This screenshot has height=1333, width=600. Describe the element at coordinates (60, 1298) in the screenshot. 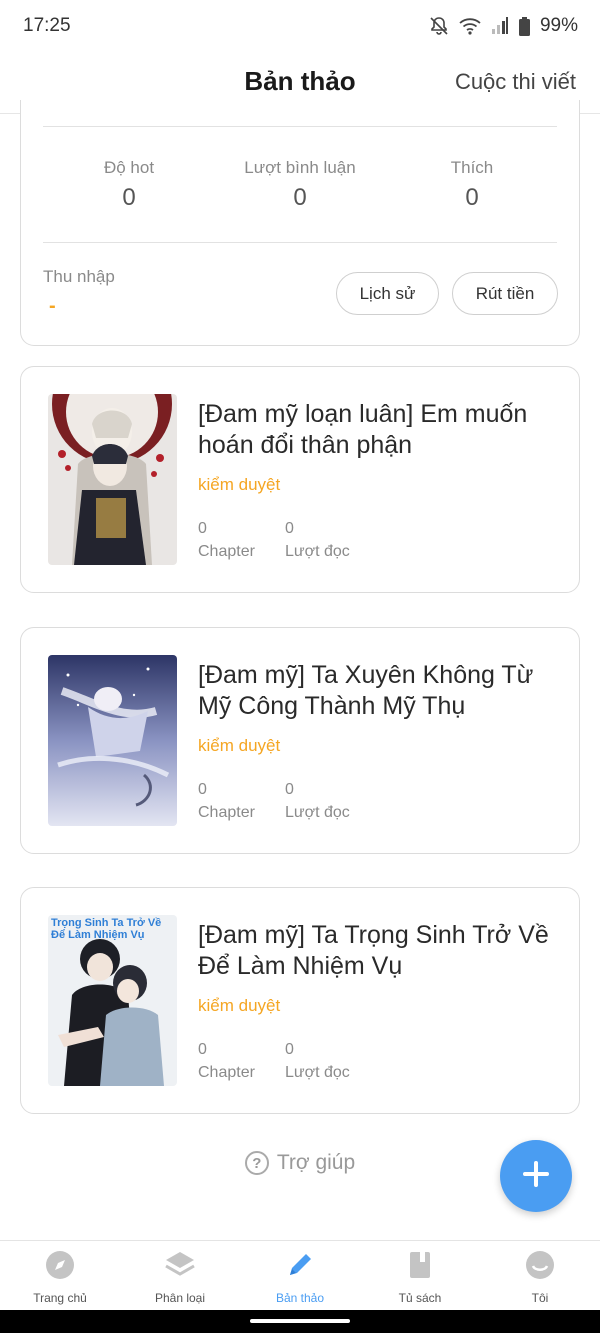

I see `nav-label: Trang chủ` at that location.